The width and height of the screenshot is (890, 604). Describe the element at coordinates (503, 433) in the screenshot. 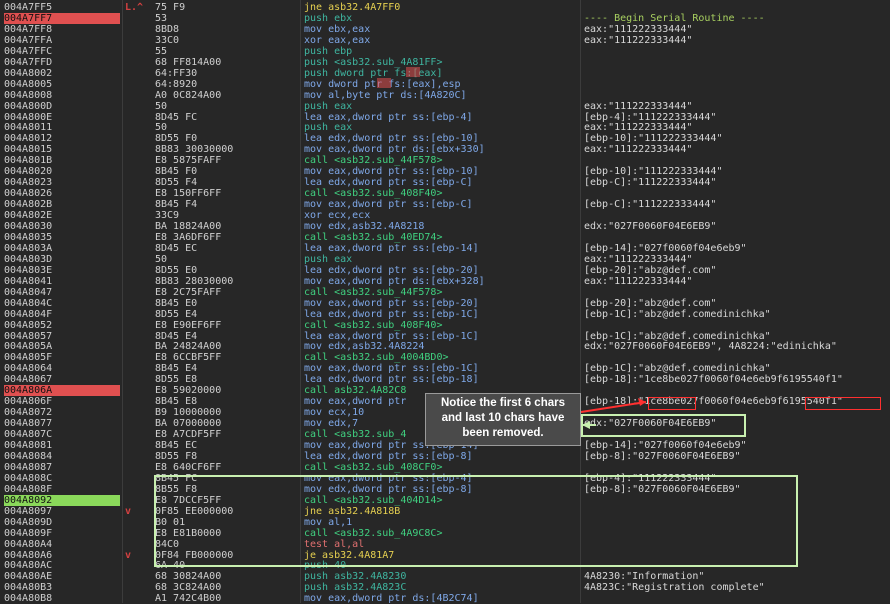

I see `annotation-note-line: been removed.` at that location.